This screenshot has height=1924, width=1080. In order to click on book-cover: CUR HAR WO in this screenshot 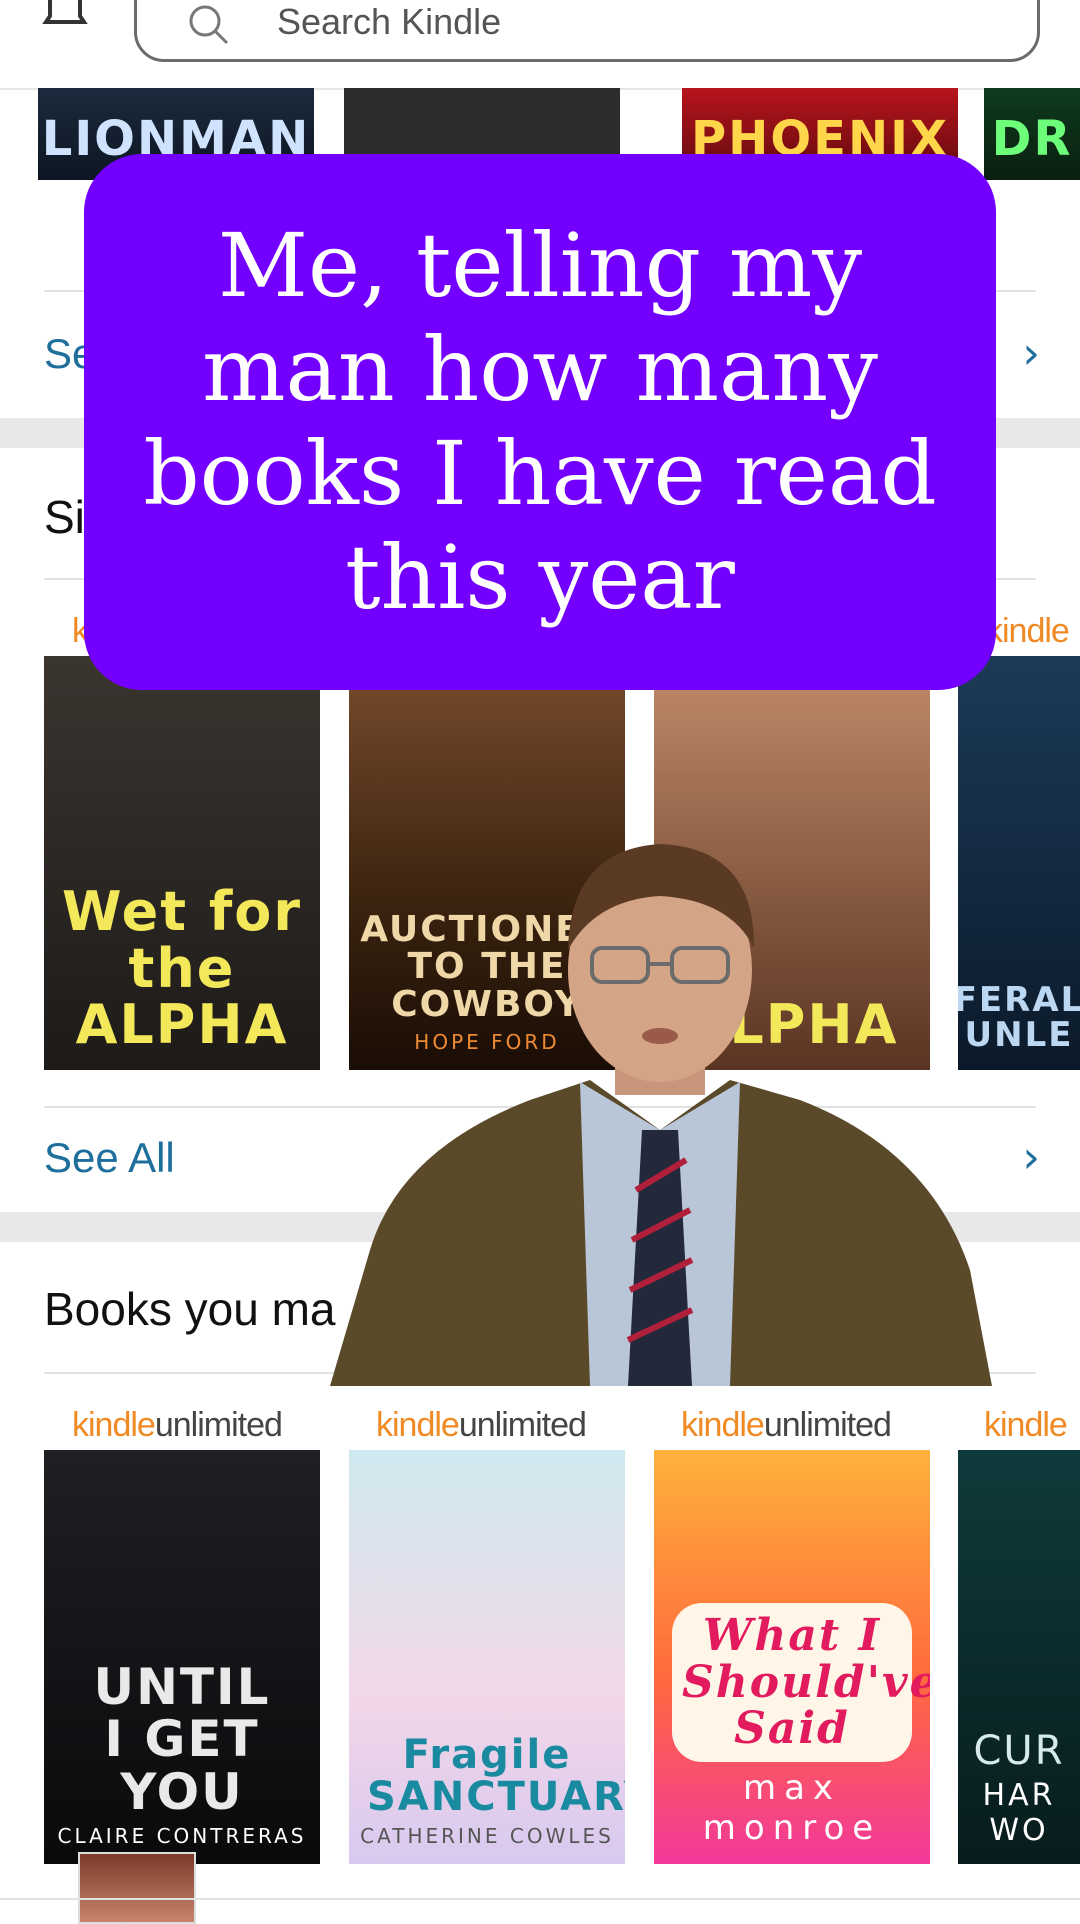, I will do `click(1019, 1657)`.